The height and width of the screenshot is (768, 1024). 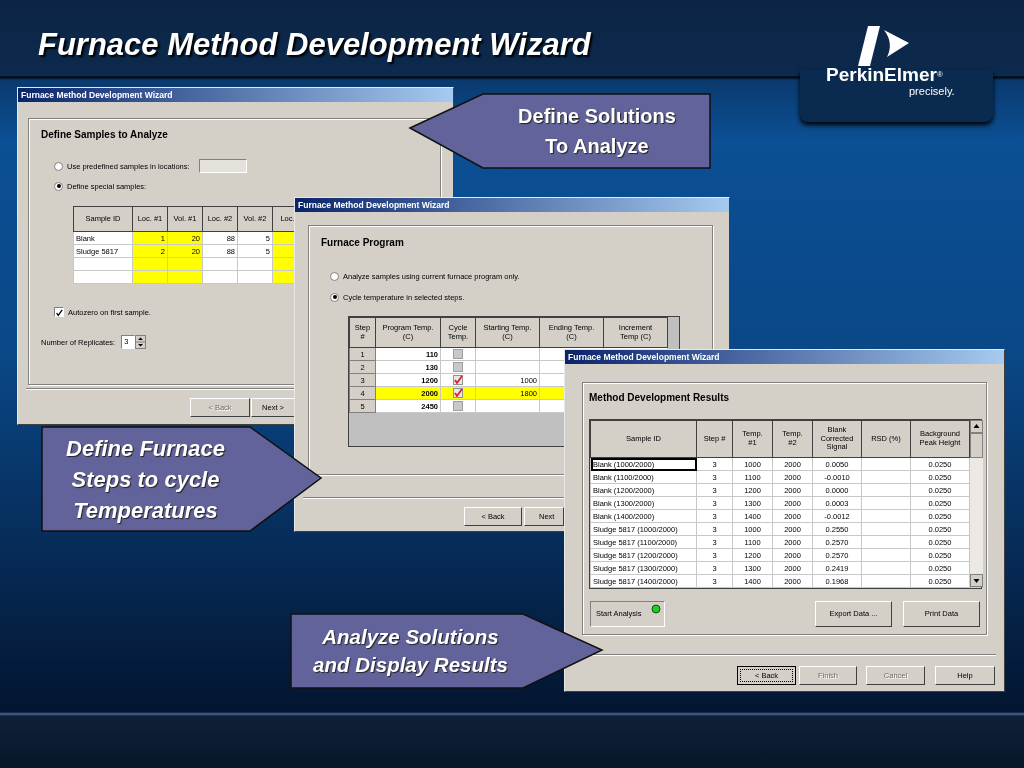 I want to click on locations-field, so click(x=222, y=166).